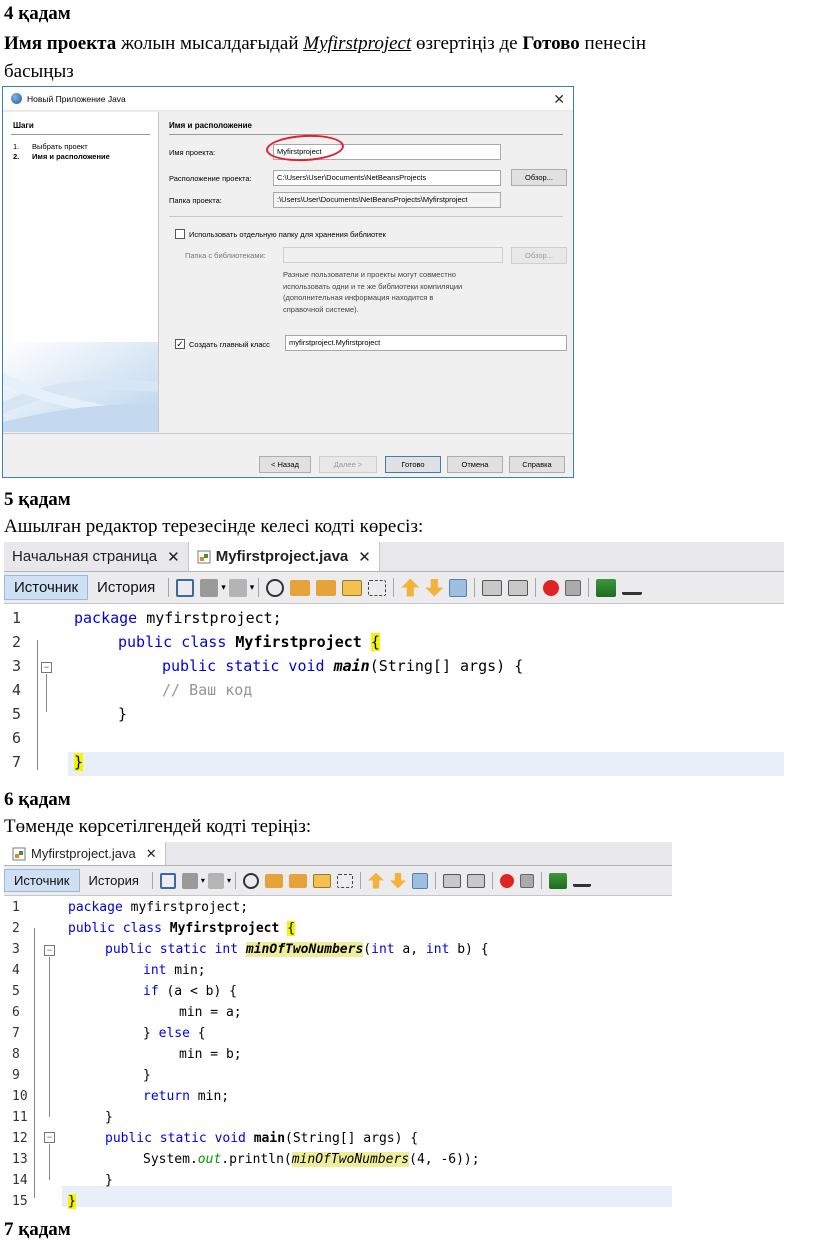 Image resolution: width=816 pixels, height=1246 pixels. I want to click on line-number: 5, so click(17, 714).